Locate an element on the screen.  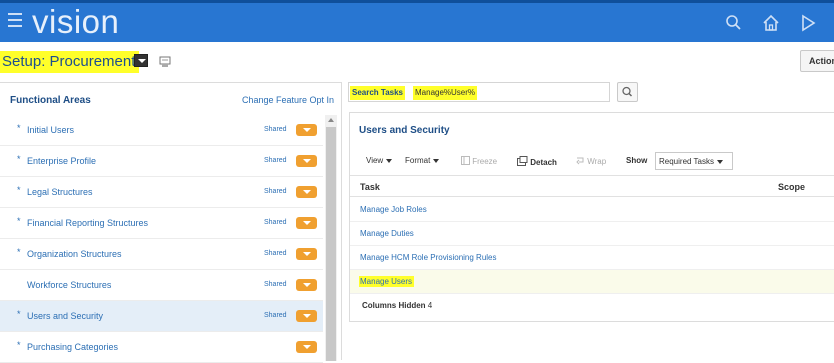
detach-label: Detach is located at coordinates (543, 162).